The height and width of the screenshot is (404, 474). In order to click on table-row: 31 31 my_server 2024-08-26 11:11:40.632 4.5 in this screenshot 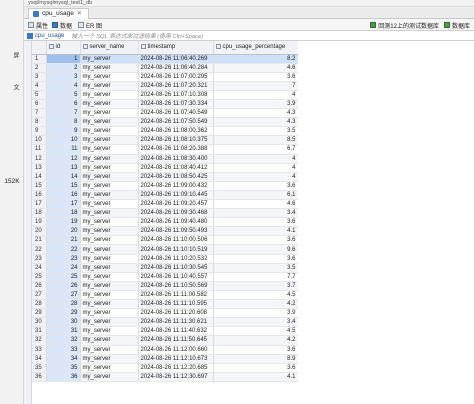, I will do `click(165, 331)`.